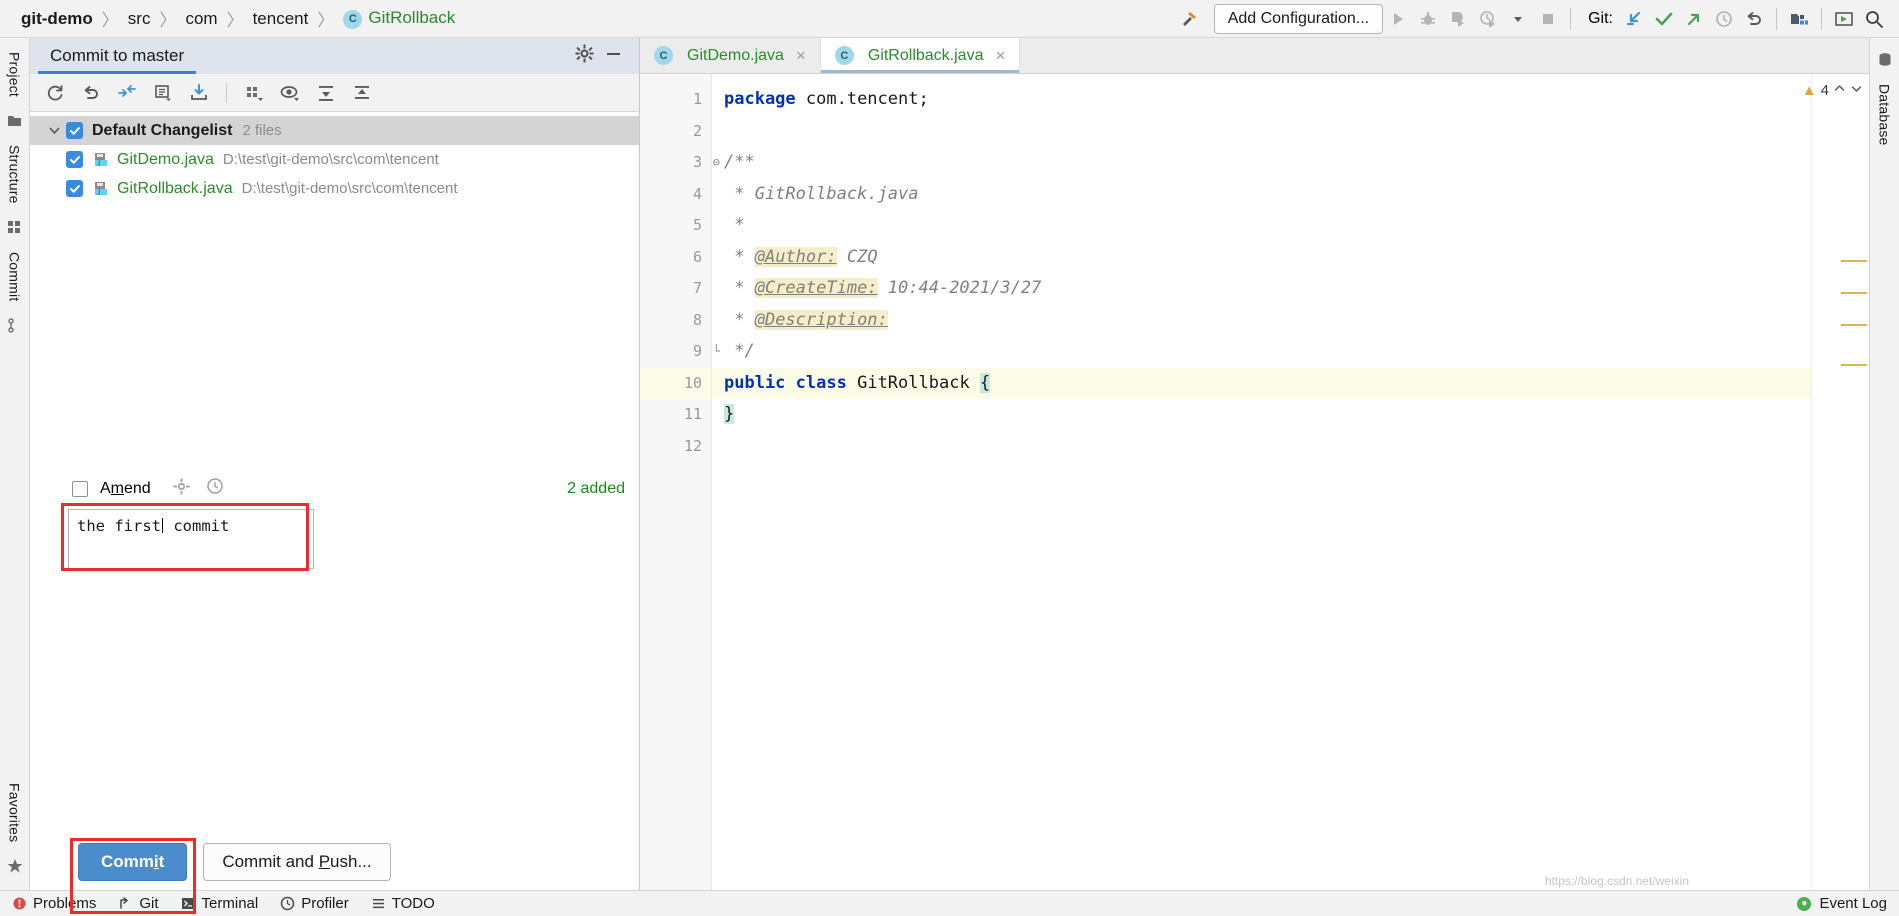  Describe the element at coordinates (1799, 19) in the screenshot. I see `project-structure-icon` at that location.